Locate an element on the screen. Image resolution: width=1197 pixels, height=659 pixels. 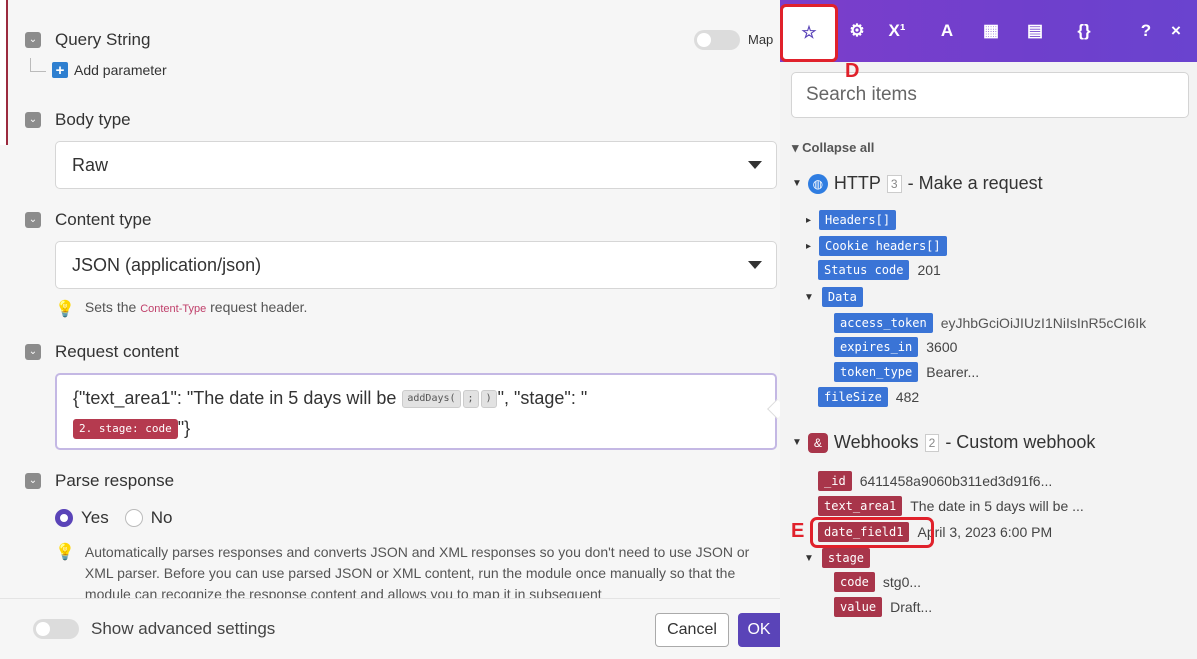
content-type-value: JSON (application/json) is located at coordinates (167, 264).